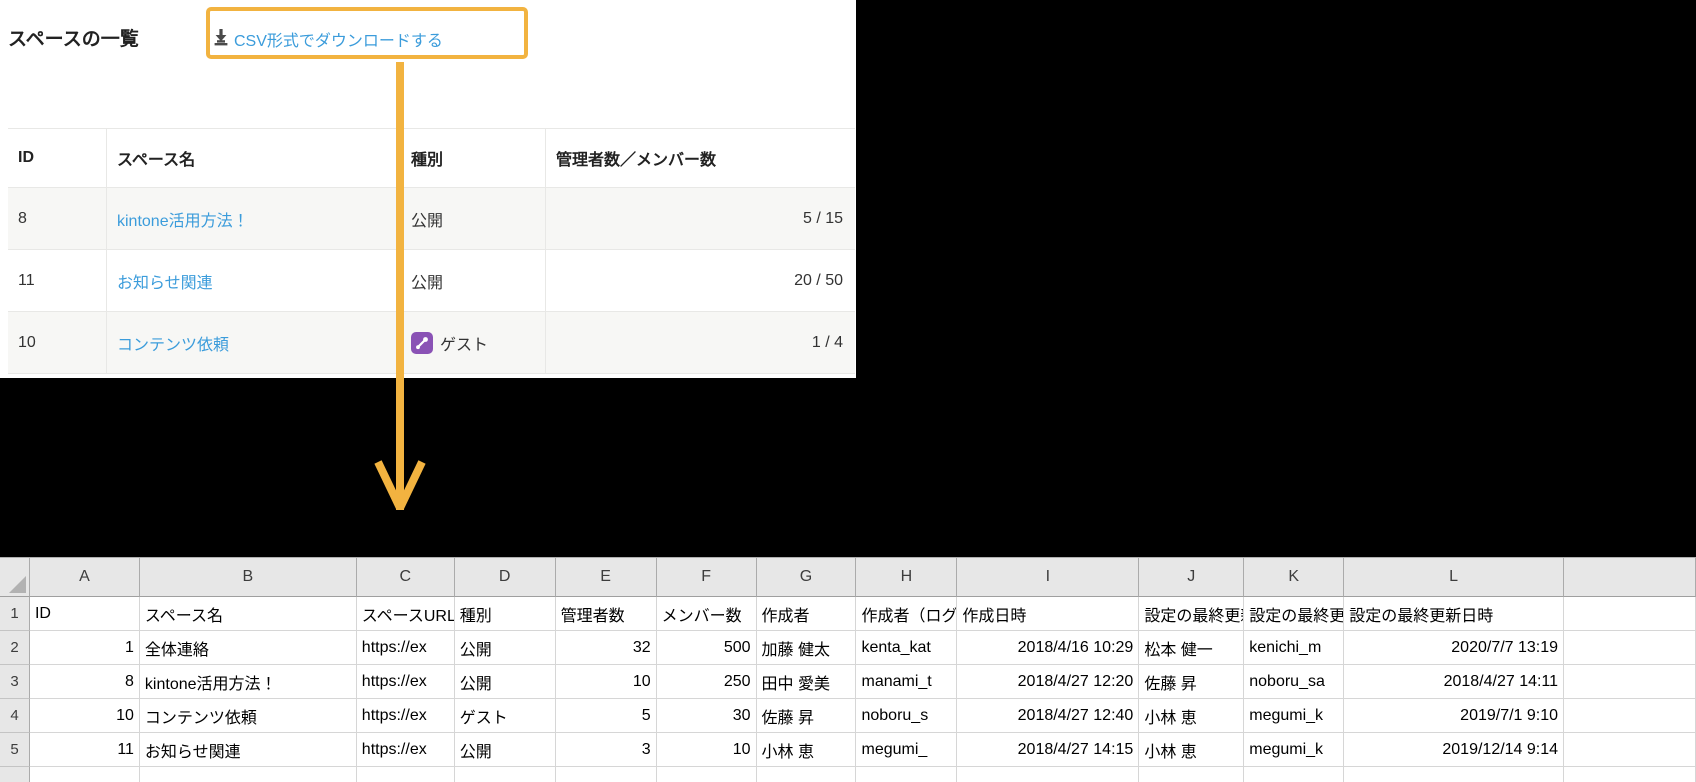  What do you see at coordinates (405, 648) in the screenshot?
I see `cell-C2: https://ex` at bounding box center [405, 648].